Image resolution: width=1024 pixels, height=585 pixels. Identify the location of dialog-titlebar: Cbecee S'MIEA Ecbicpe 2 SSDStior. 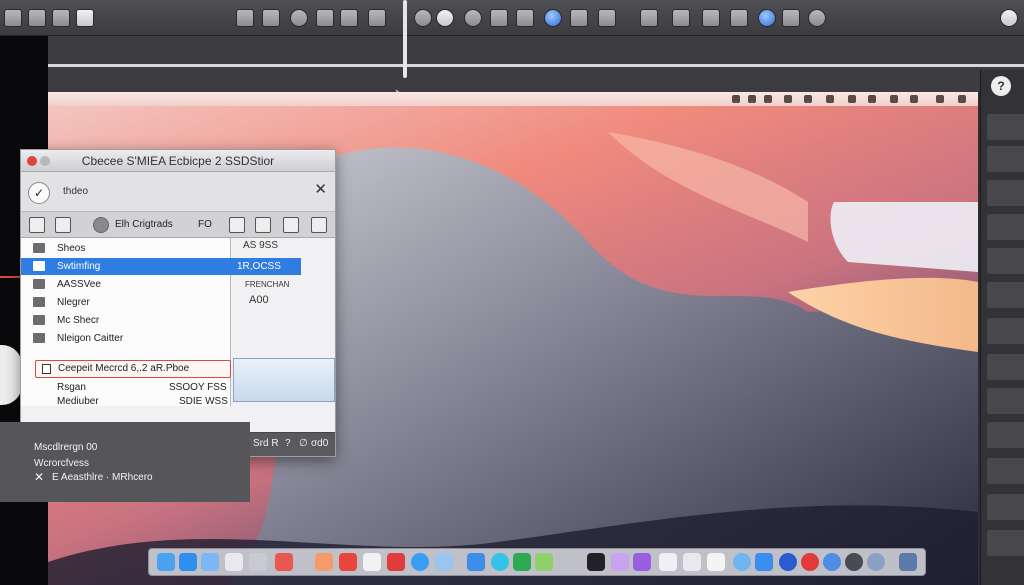
(178, 161).